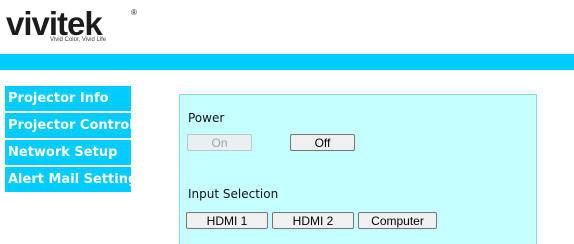 The height and width of the screenshot is (244, 574). I want to click on power-section-label: Power, so click(206, 118).